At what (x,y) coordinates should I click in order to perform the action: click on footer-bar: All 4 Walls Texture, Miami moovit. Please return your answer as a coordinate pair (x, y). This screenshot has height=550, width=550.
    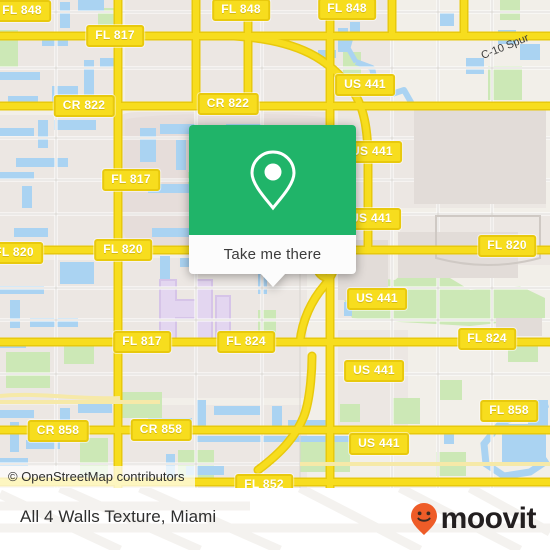
    Looking at the image, I should click on (275, 519).